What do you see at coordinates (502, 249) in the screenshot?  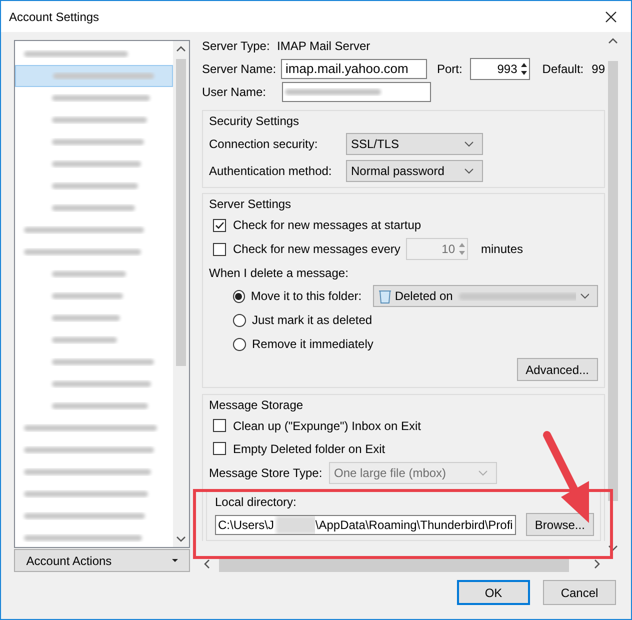 I see `unit-label: minutes` at bounding box center [502, 249].